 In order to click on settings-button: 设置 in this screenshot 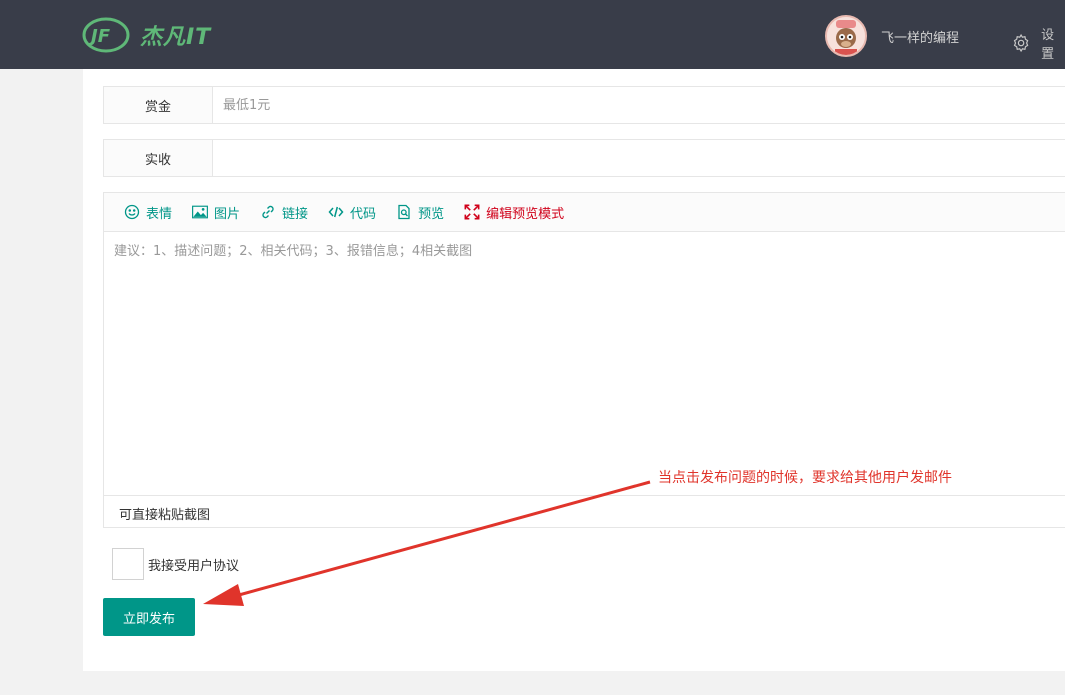, I will do `click(1038, 43)`.